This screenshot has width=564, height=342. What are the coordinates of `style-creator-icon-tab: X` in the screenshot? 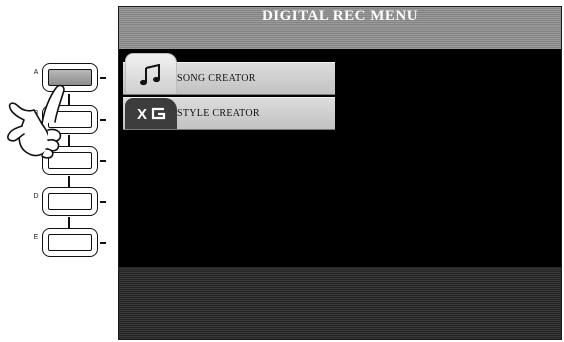 It's located at (151, 113).